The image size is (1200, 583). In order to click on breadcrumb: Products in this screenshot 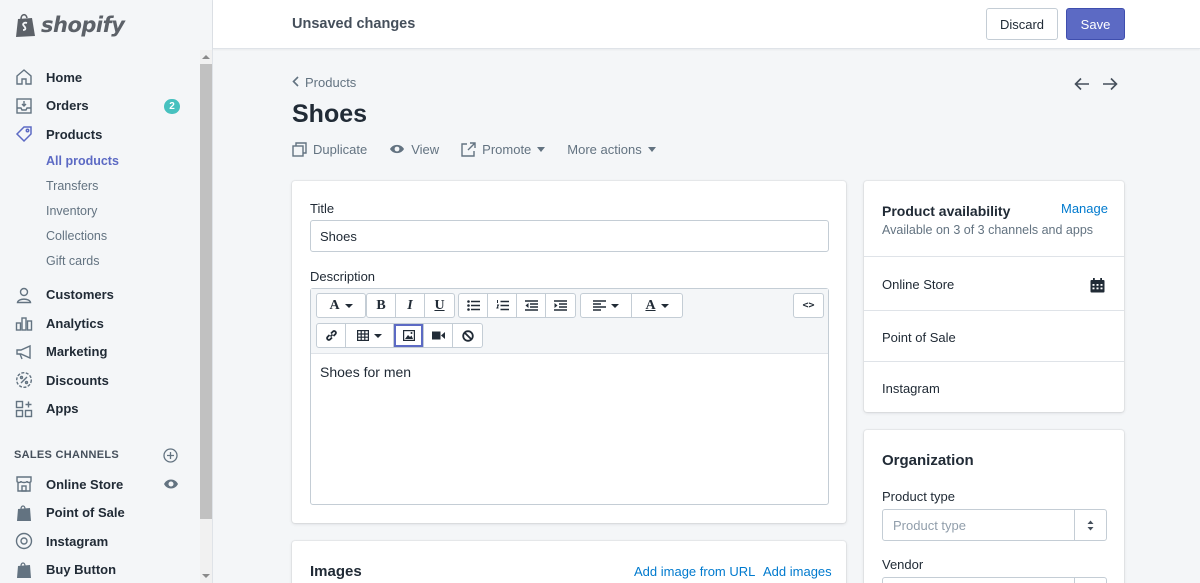, I will do `click(324, 82)`.